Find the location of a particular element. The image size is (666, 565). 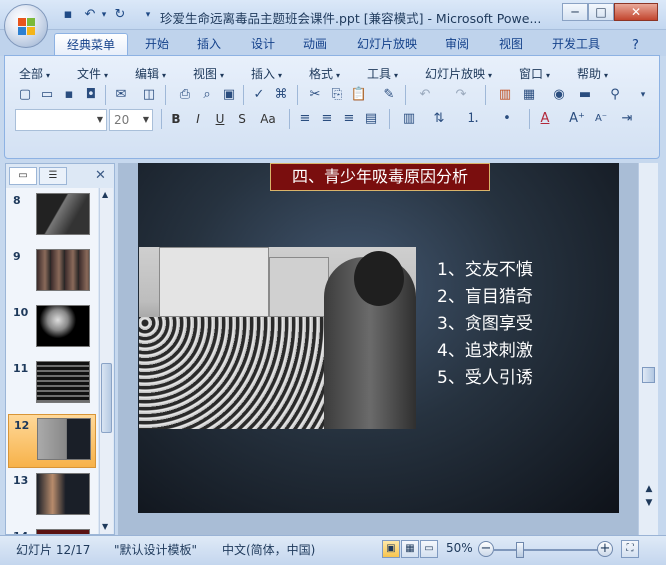

slideshow-view-icon: ▭ is located at coordinates (429, 549).